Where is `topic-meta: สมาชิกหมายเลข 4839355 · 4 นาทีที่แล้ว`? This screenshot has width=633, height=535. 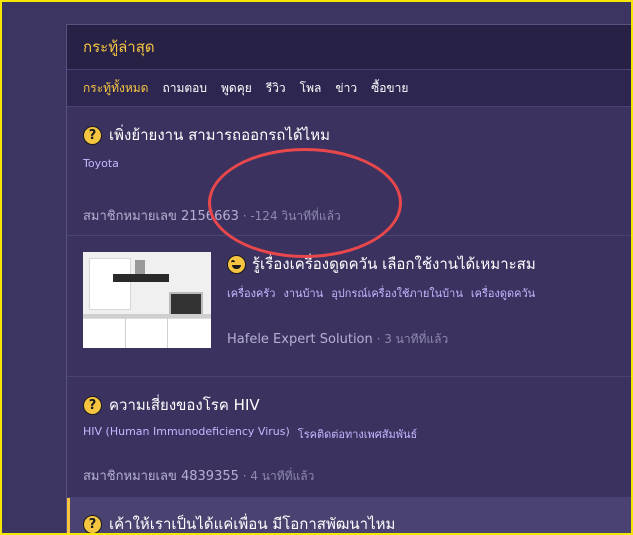
topic-meta: สมาชิกหมายเลข 4839355 · 4 นาทีที่แล้ว is located at coordinates (198, 475).